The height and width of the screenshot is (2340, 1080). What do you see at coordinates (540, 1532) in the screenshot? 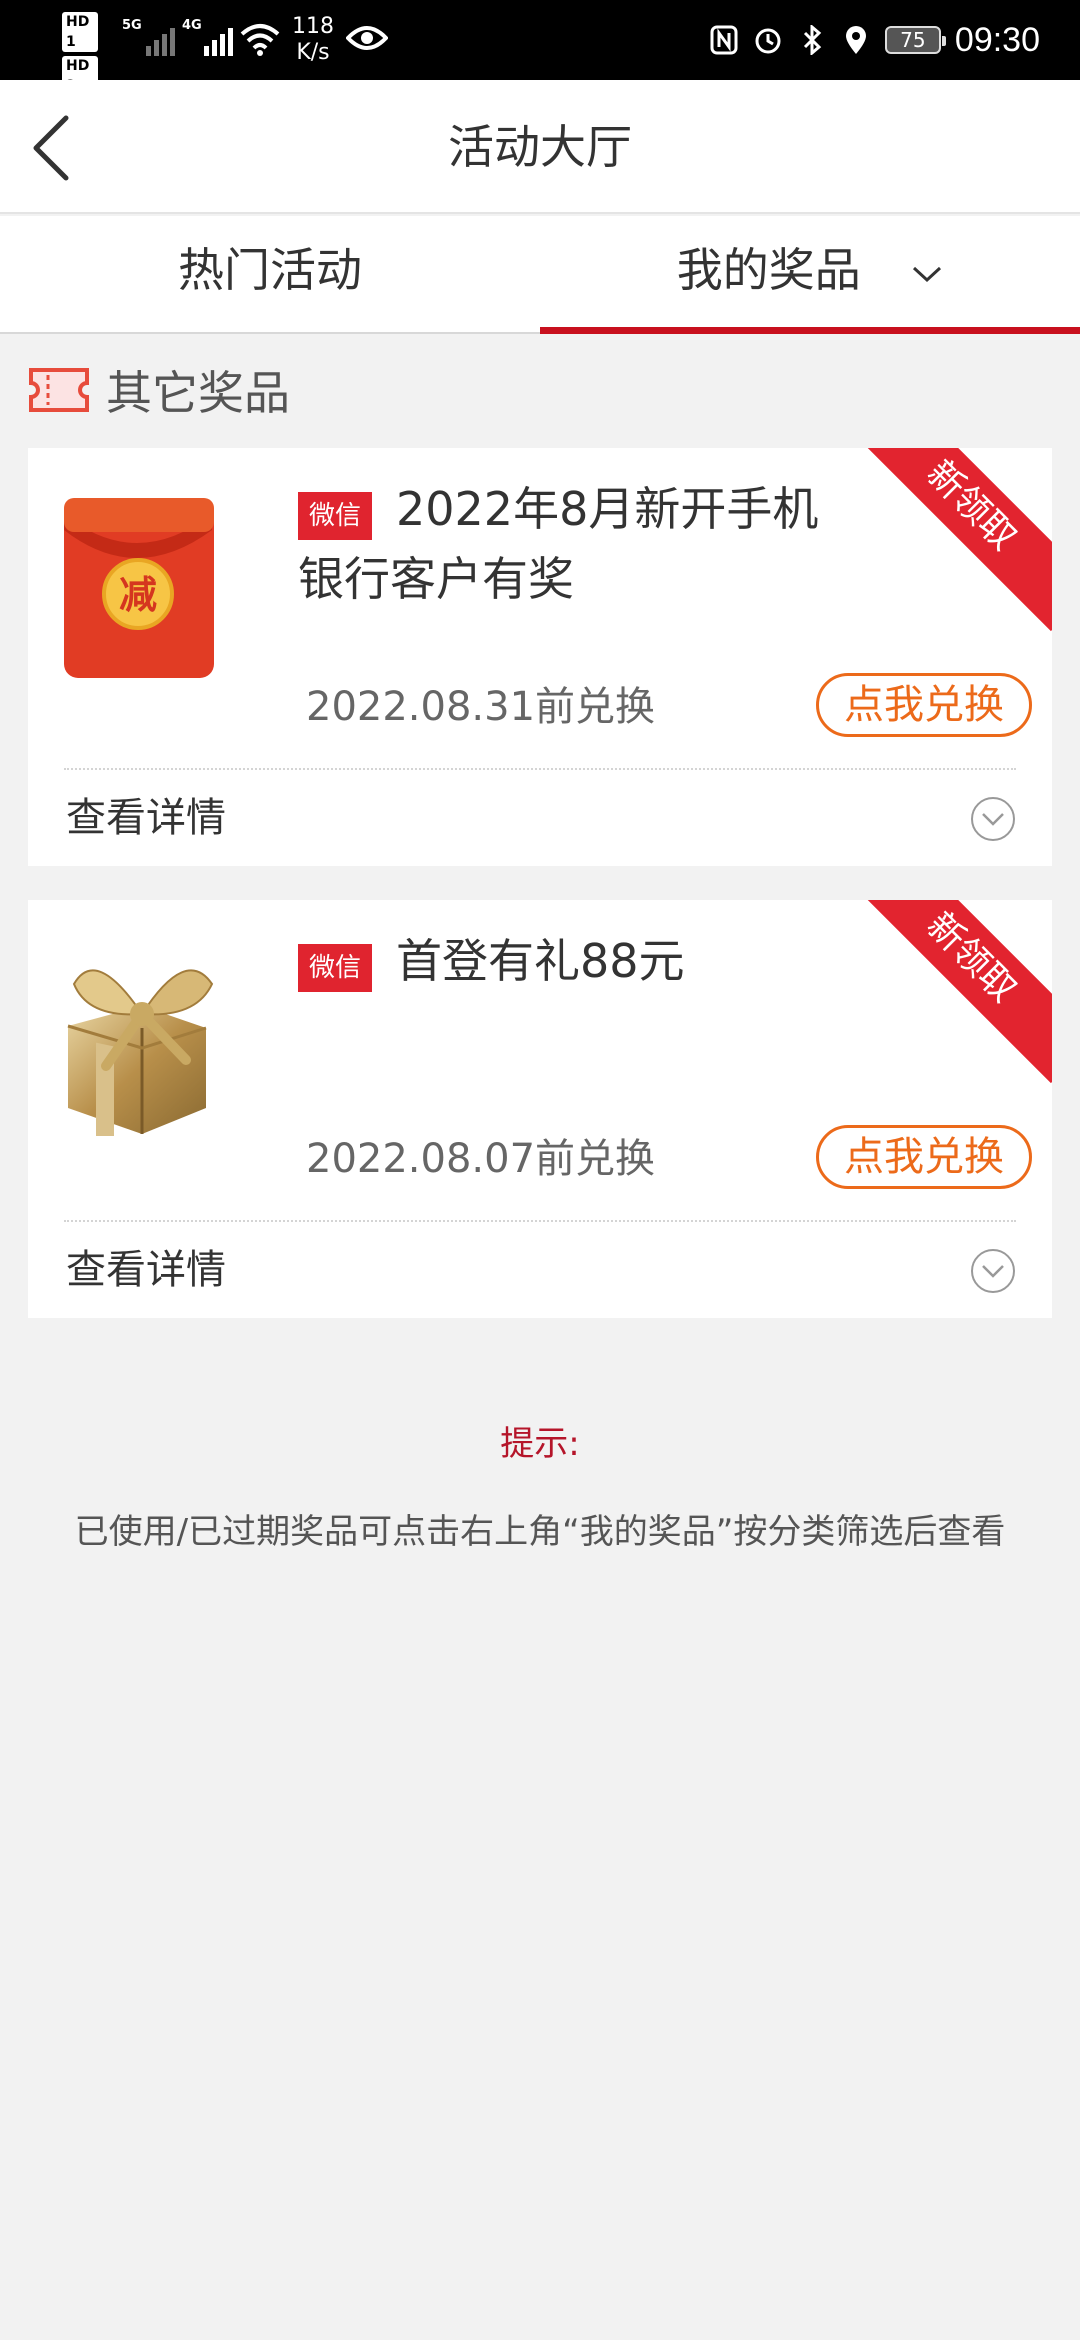
I see `tip-text: 已使用/已过期奖品可点击右上角“我的奖品”按分类筛选后查看` at bounding box center [540, 1532].